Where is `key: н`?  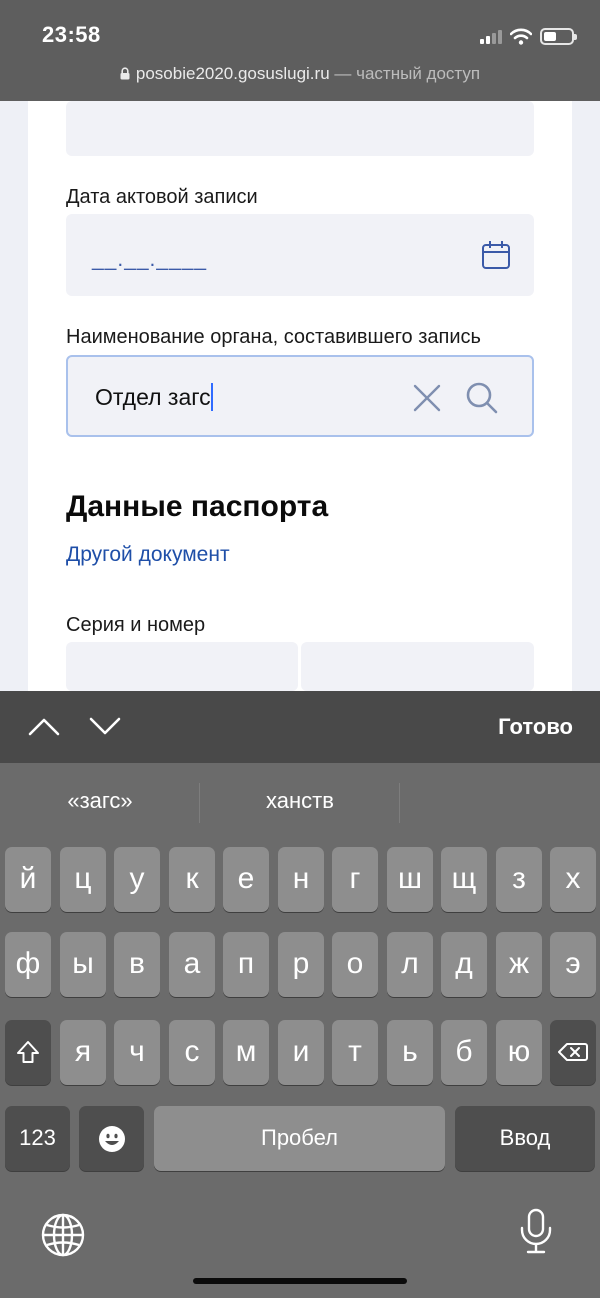
key: н is located at coordinates (301, 879).